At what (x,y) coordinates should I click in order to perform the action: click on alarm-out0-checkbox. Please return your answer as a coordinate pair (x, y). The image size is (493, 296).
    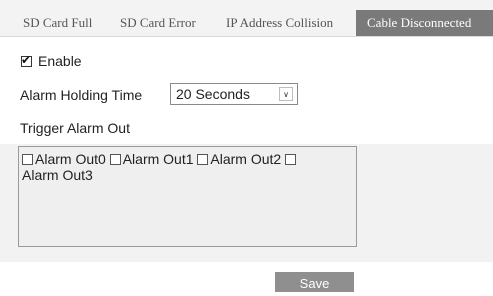
    Looking at the image, I should click on (27, 159).